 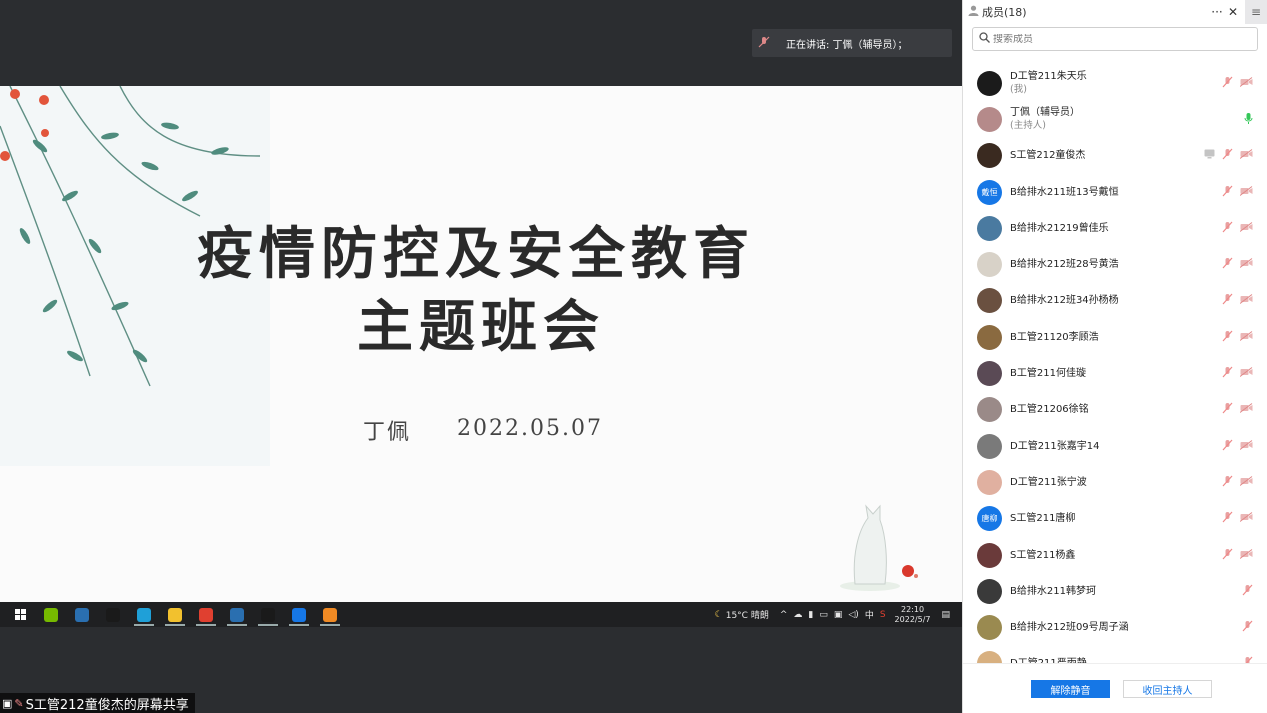 I want to click on volume-icon: ◁), so click(x=853, y=615).